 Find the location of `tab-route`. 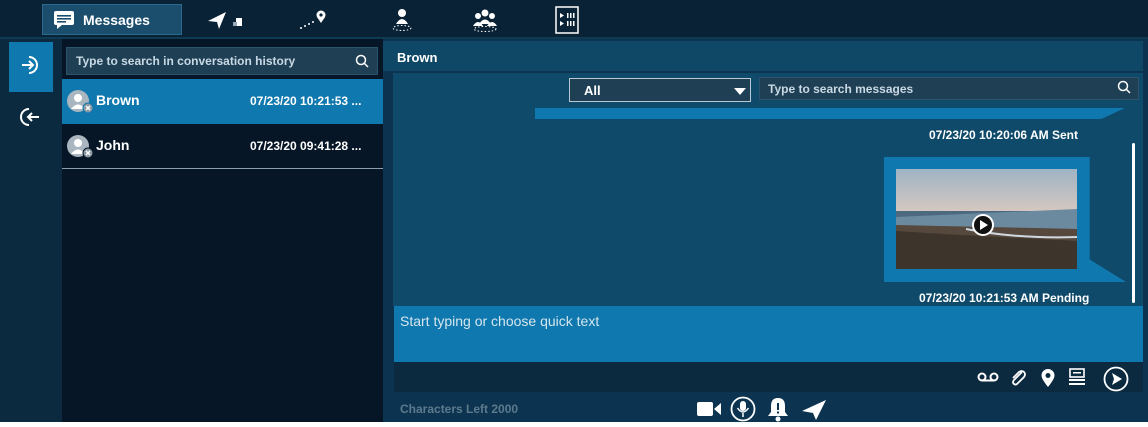

tab-route is located at coordinates (314, 19).